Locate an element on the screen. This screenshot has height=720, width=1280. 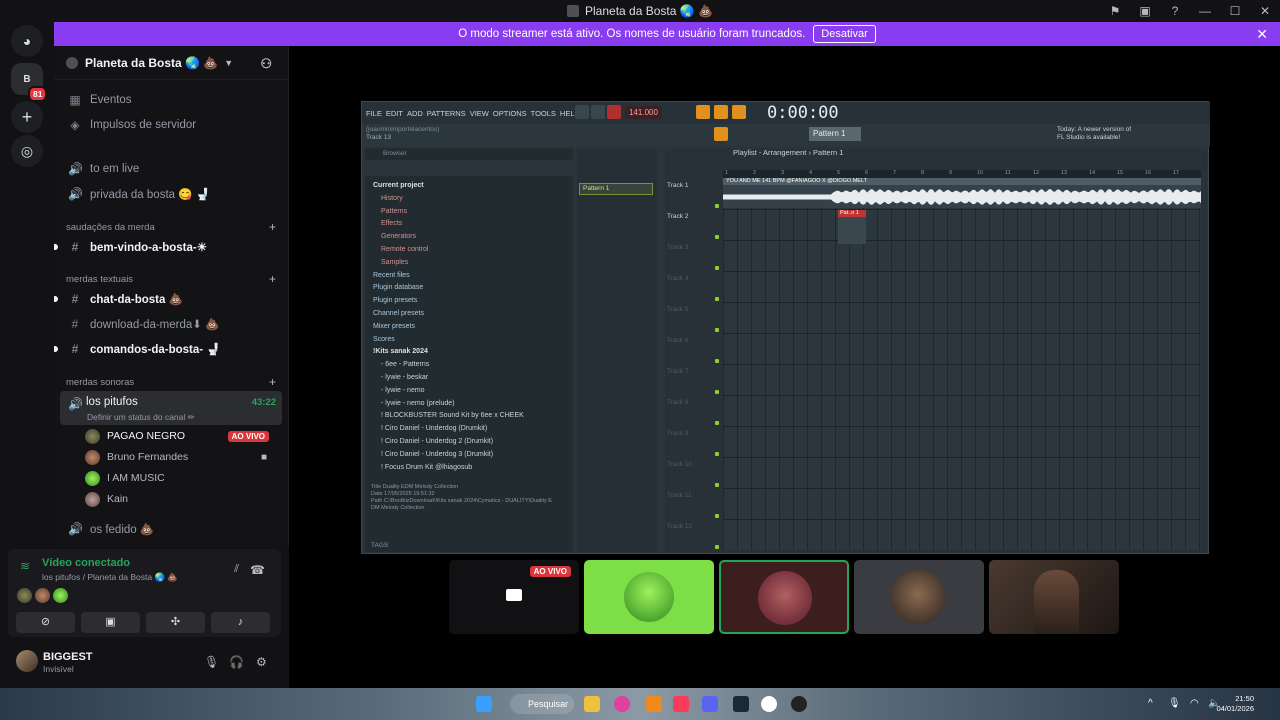
timeline-ruler: 1 2 3 4 5 6 7 8 9 10 11 12 13 14 15 16 17 is located at coordinates (962, 174).